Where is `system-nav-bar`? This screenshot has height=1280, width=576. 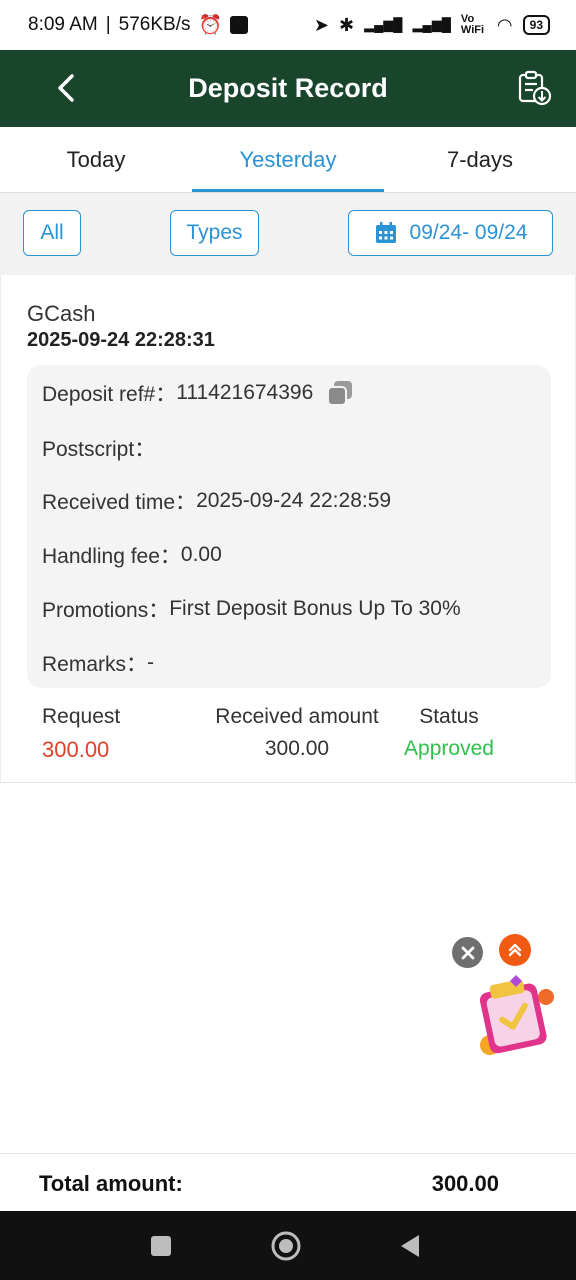
system-nav-bar is located at coordinates (288, 1245).